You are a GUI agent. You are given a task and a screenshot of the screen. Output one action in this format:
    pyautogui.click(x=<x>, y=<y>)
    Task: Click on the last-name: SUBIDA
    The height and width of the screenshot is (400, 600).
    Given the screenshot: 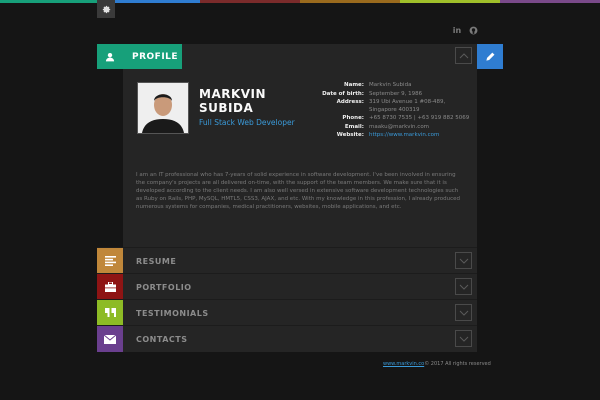 What is the action you would take?
    pyautogui.click(x=226, y=108)
    